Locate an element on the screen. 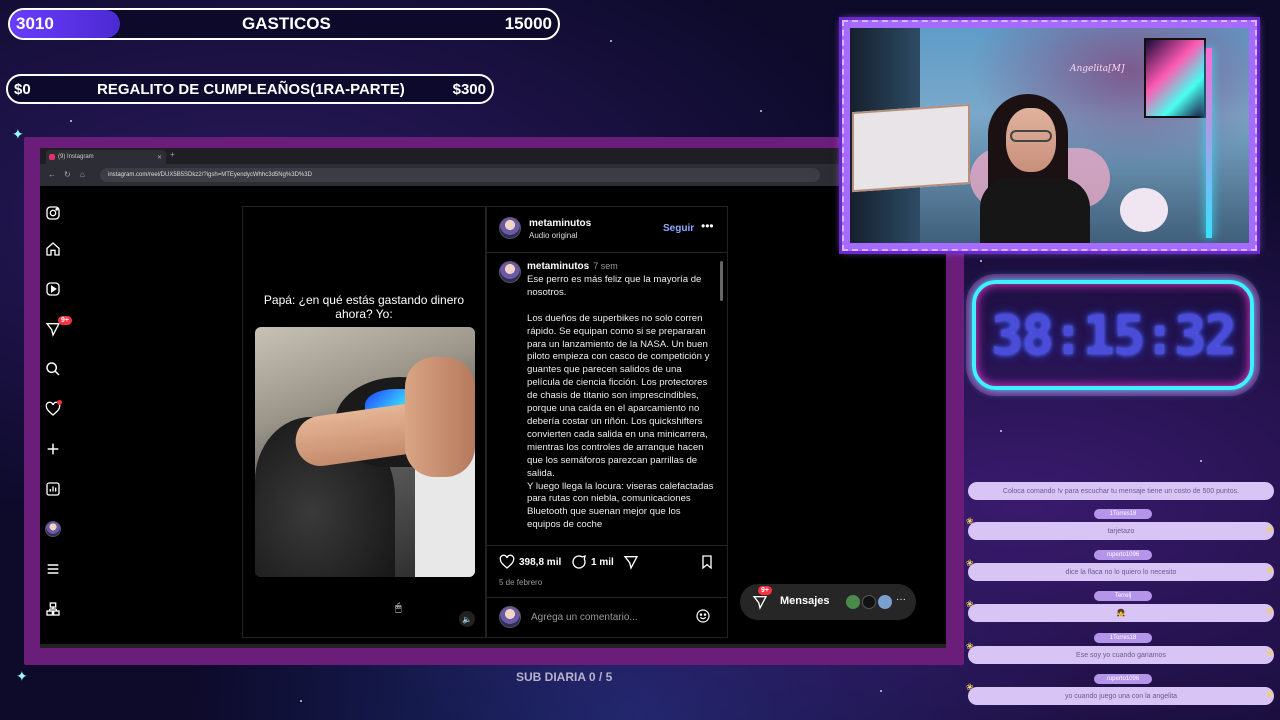  comment-button: 1 mil is located at coordinates (592, 562).